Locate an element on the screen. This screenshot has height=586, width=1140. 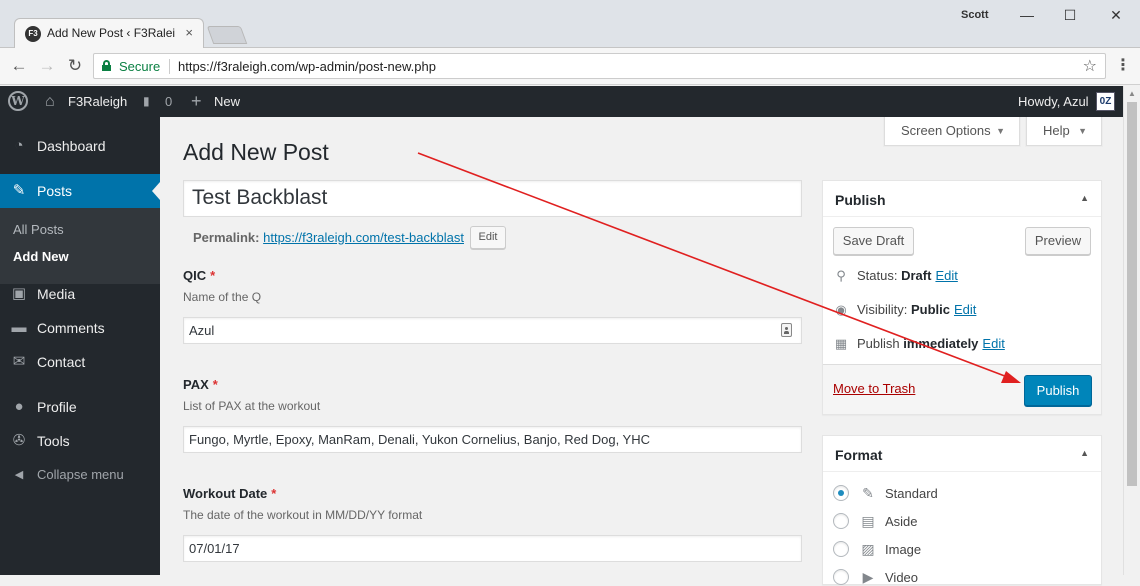
sidebar-item-profile: ● Profile is located at coordinates (80, 407).